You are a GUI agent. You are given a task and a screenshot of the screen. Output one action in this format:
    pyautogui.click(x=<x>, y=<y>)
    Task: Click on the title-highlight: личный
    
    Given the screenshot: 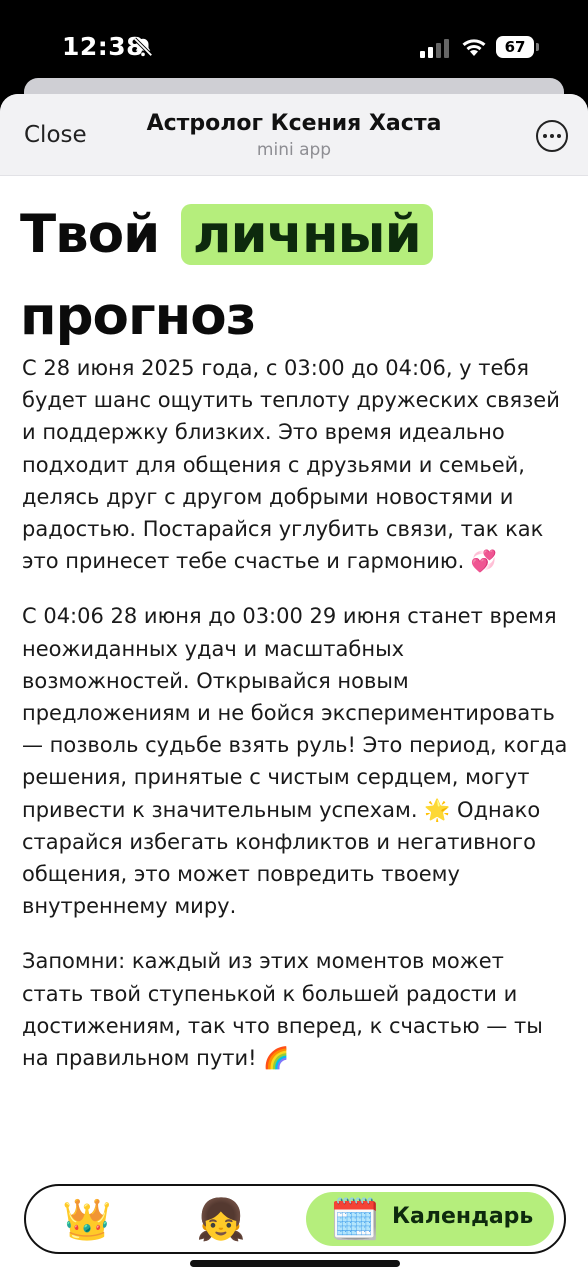 What is the action you would take?
    pyautogui.click(x=306, y=234)
    